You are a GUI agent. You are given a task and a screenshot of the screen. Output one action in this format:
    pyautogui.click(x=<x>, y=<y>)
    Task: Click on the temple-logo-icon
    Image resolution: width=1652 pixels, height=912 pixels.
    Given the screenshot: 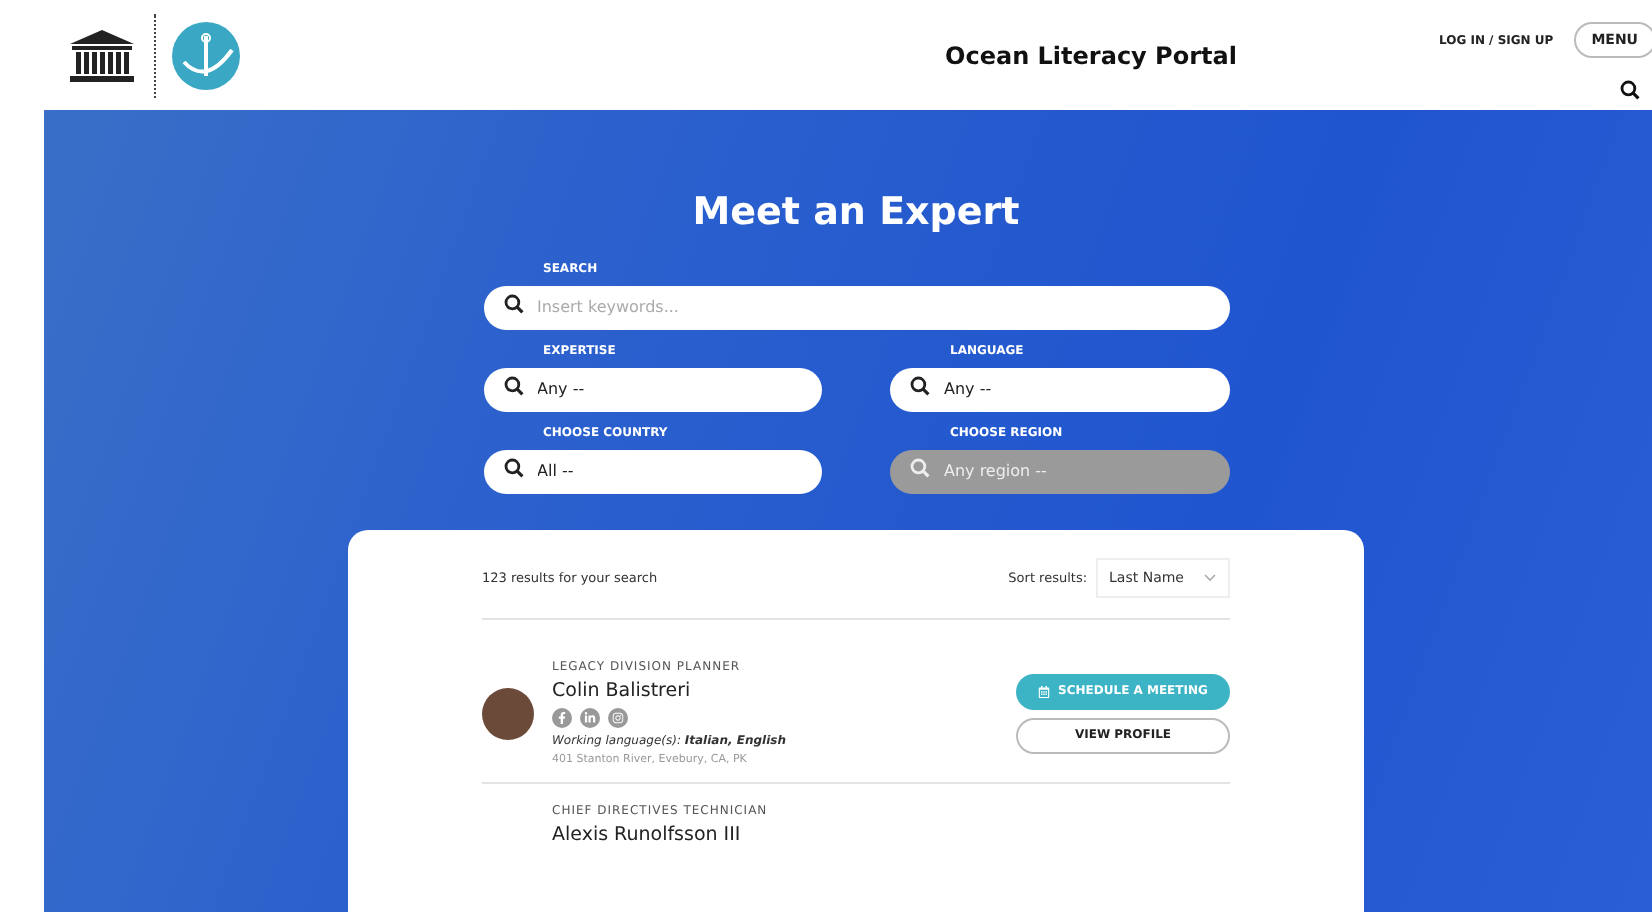 What is the action you would take?
    pyautogui.click(x=102, y=55)
    